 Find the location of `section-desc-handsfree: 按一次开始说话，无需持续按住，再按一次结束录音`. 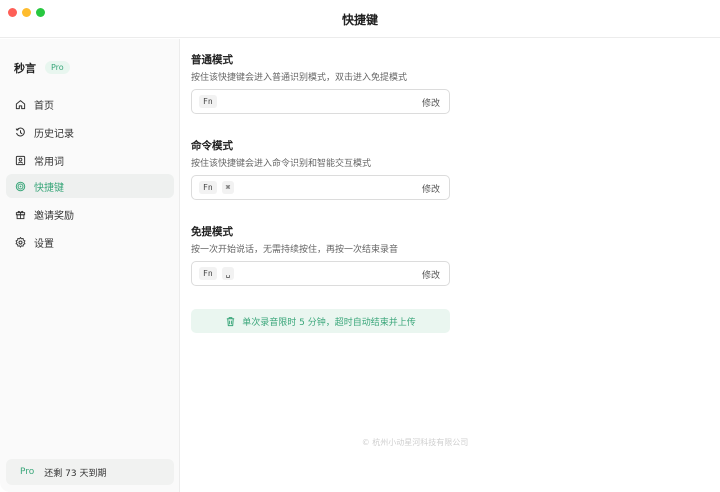

section-desc-handsfree: 按一次开始说话，无需持续按住，再按一次结束录音 is located at coordinates (295, 250).